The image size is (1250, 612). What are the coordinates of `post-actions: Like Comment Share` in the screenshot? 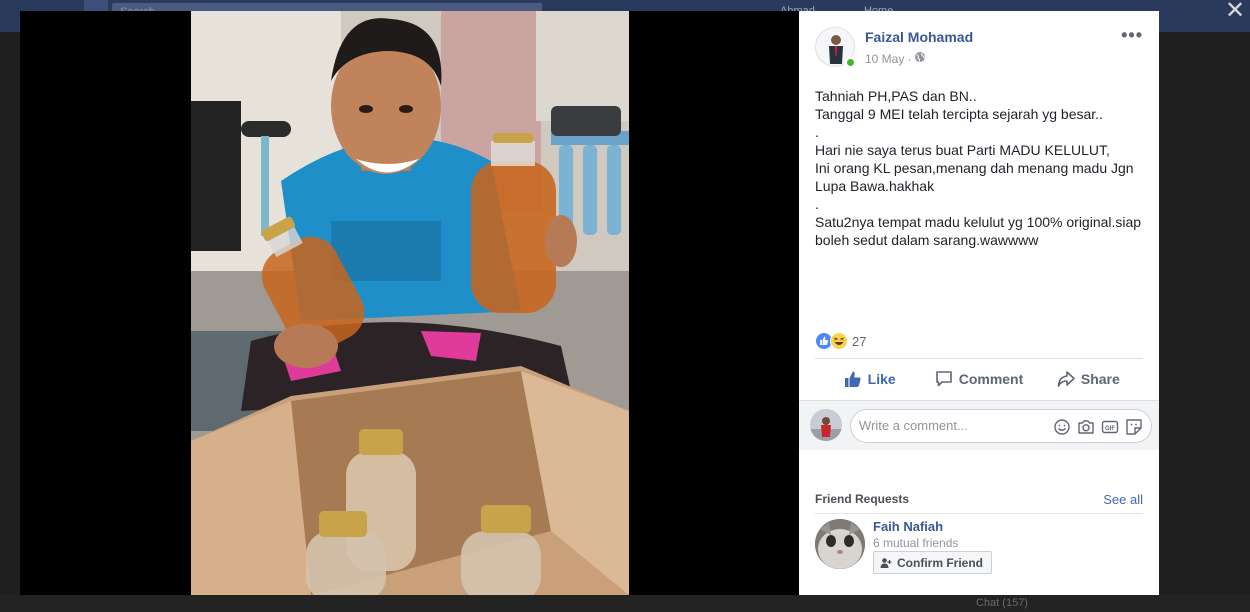 It's located at (979, 379).